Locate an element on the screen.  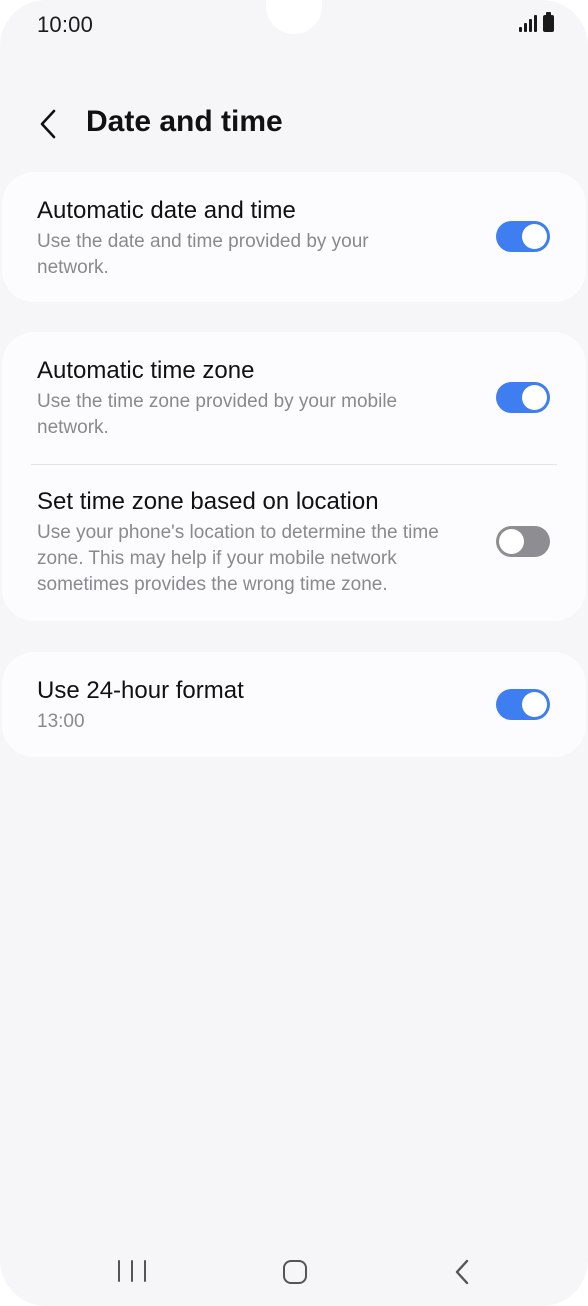
signal-icon is located at coordinates (528, 23).